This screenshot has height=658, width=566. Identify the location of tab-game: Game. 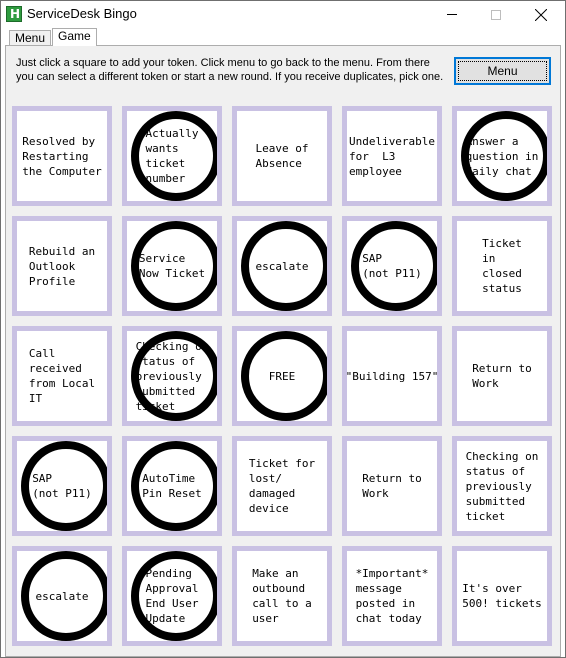
(74, 37).